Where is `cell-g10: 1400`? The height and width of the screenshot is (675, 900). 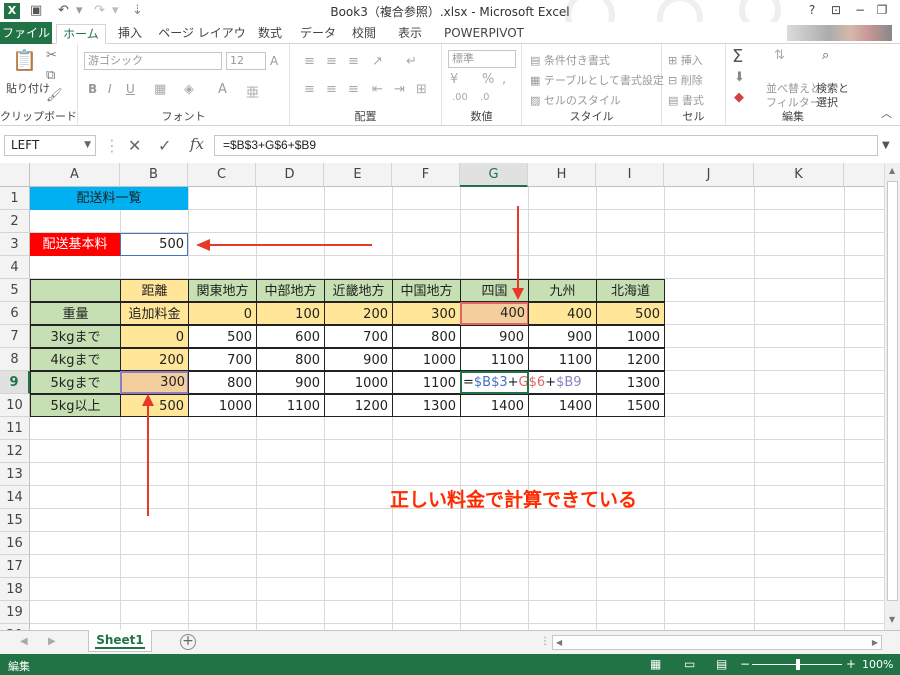 cell-g10: 1400 is located at coordinates (494, 405).